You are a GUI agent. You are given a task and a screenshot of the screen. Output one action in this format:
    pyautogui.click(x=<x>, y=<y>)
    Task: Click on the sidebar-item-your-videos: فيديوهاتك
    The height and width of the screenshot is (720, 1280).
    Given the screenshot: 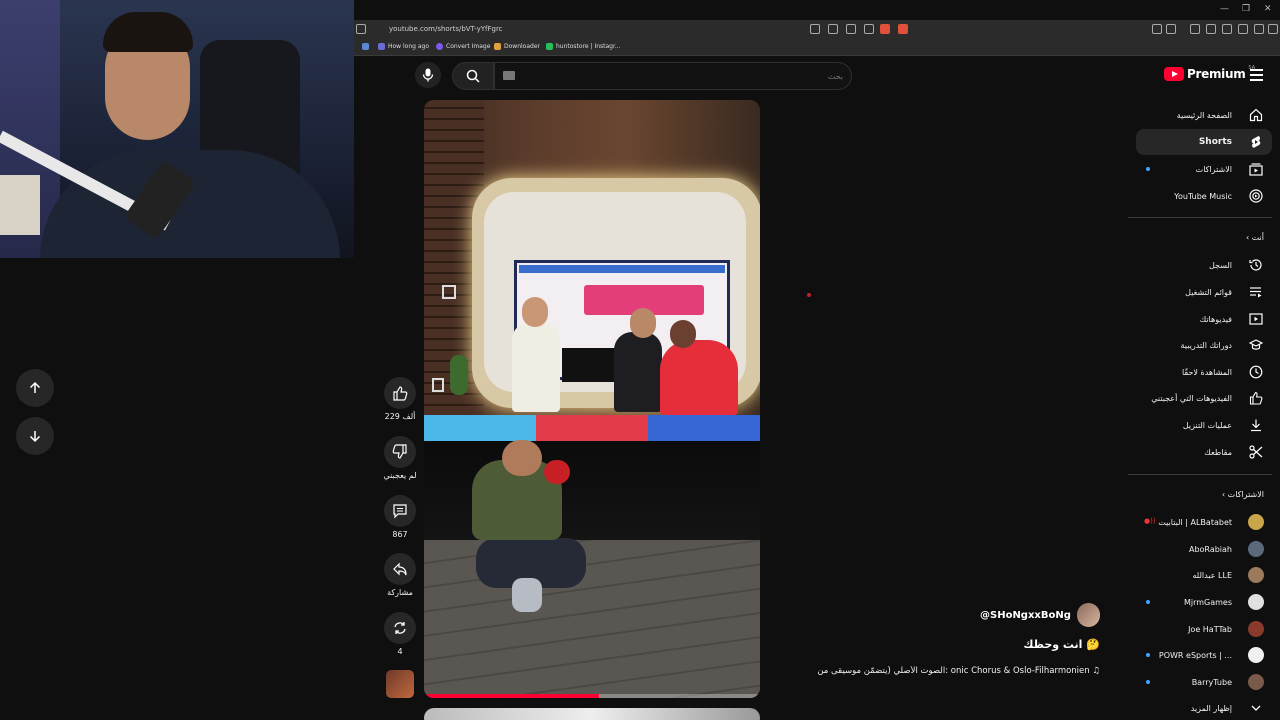 What is the action you would take?
    pyautogui.click(x=1204, y=319)
    